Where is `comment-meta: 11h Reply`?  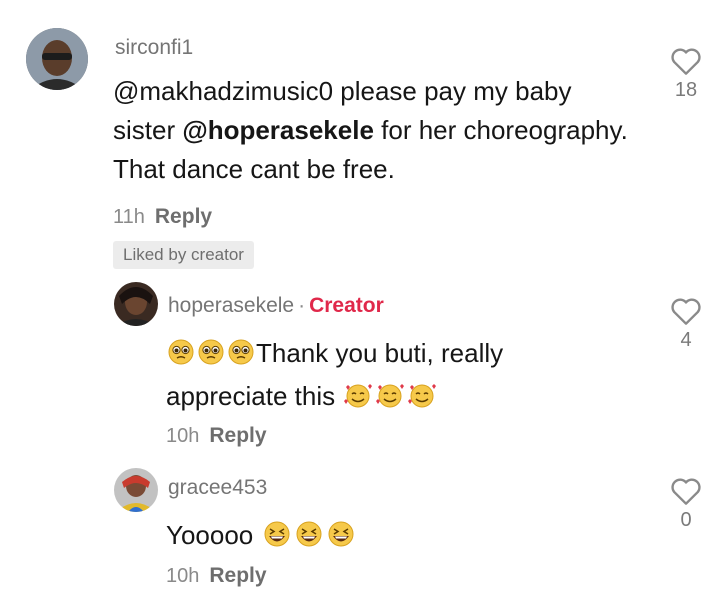
comment-meta: 11h Reply is located at coordinates (162, 217).